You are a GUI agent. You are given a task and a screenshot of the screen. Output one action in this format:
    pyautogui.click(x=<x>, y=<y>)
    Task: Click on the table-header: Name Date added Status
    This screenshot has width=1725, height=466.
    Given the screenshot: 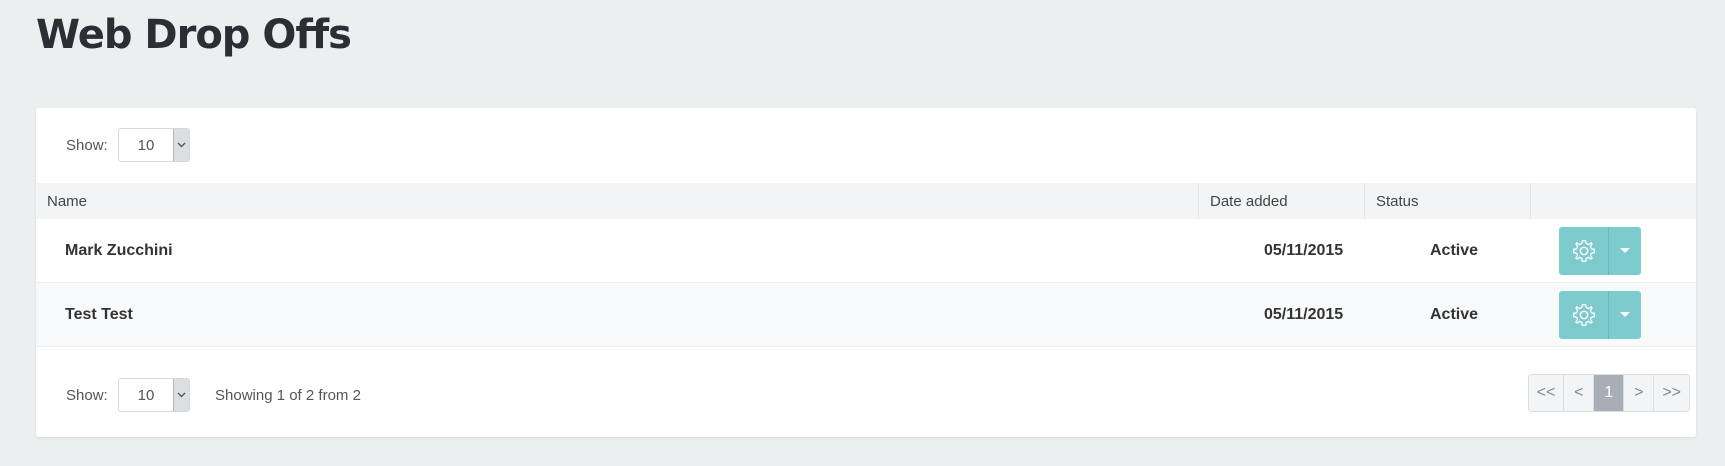 What is the action you would take?
    pyautogui.click(x=866, y=201)
    